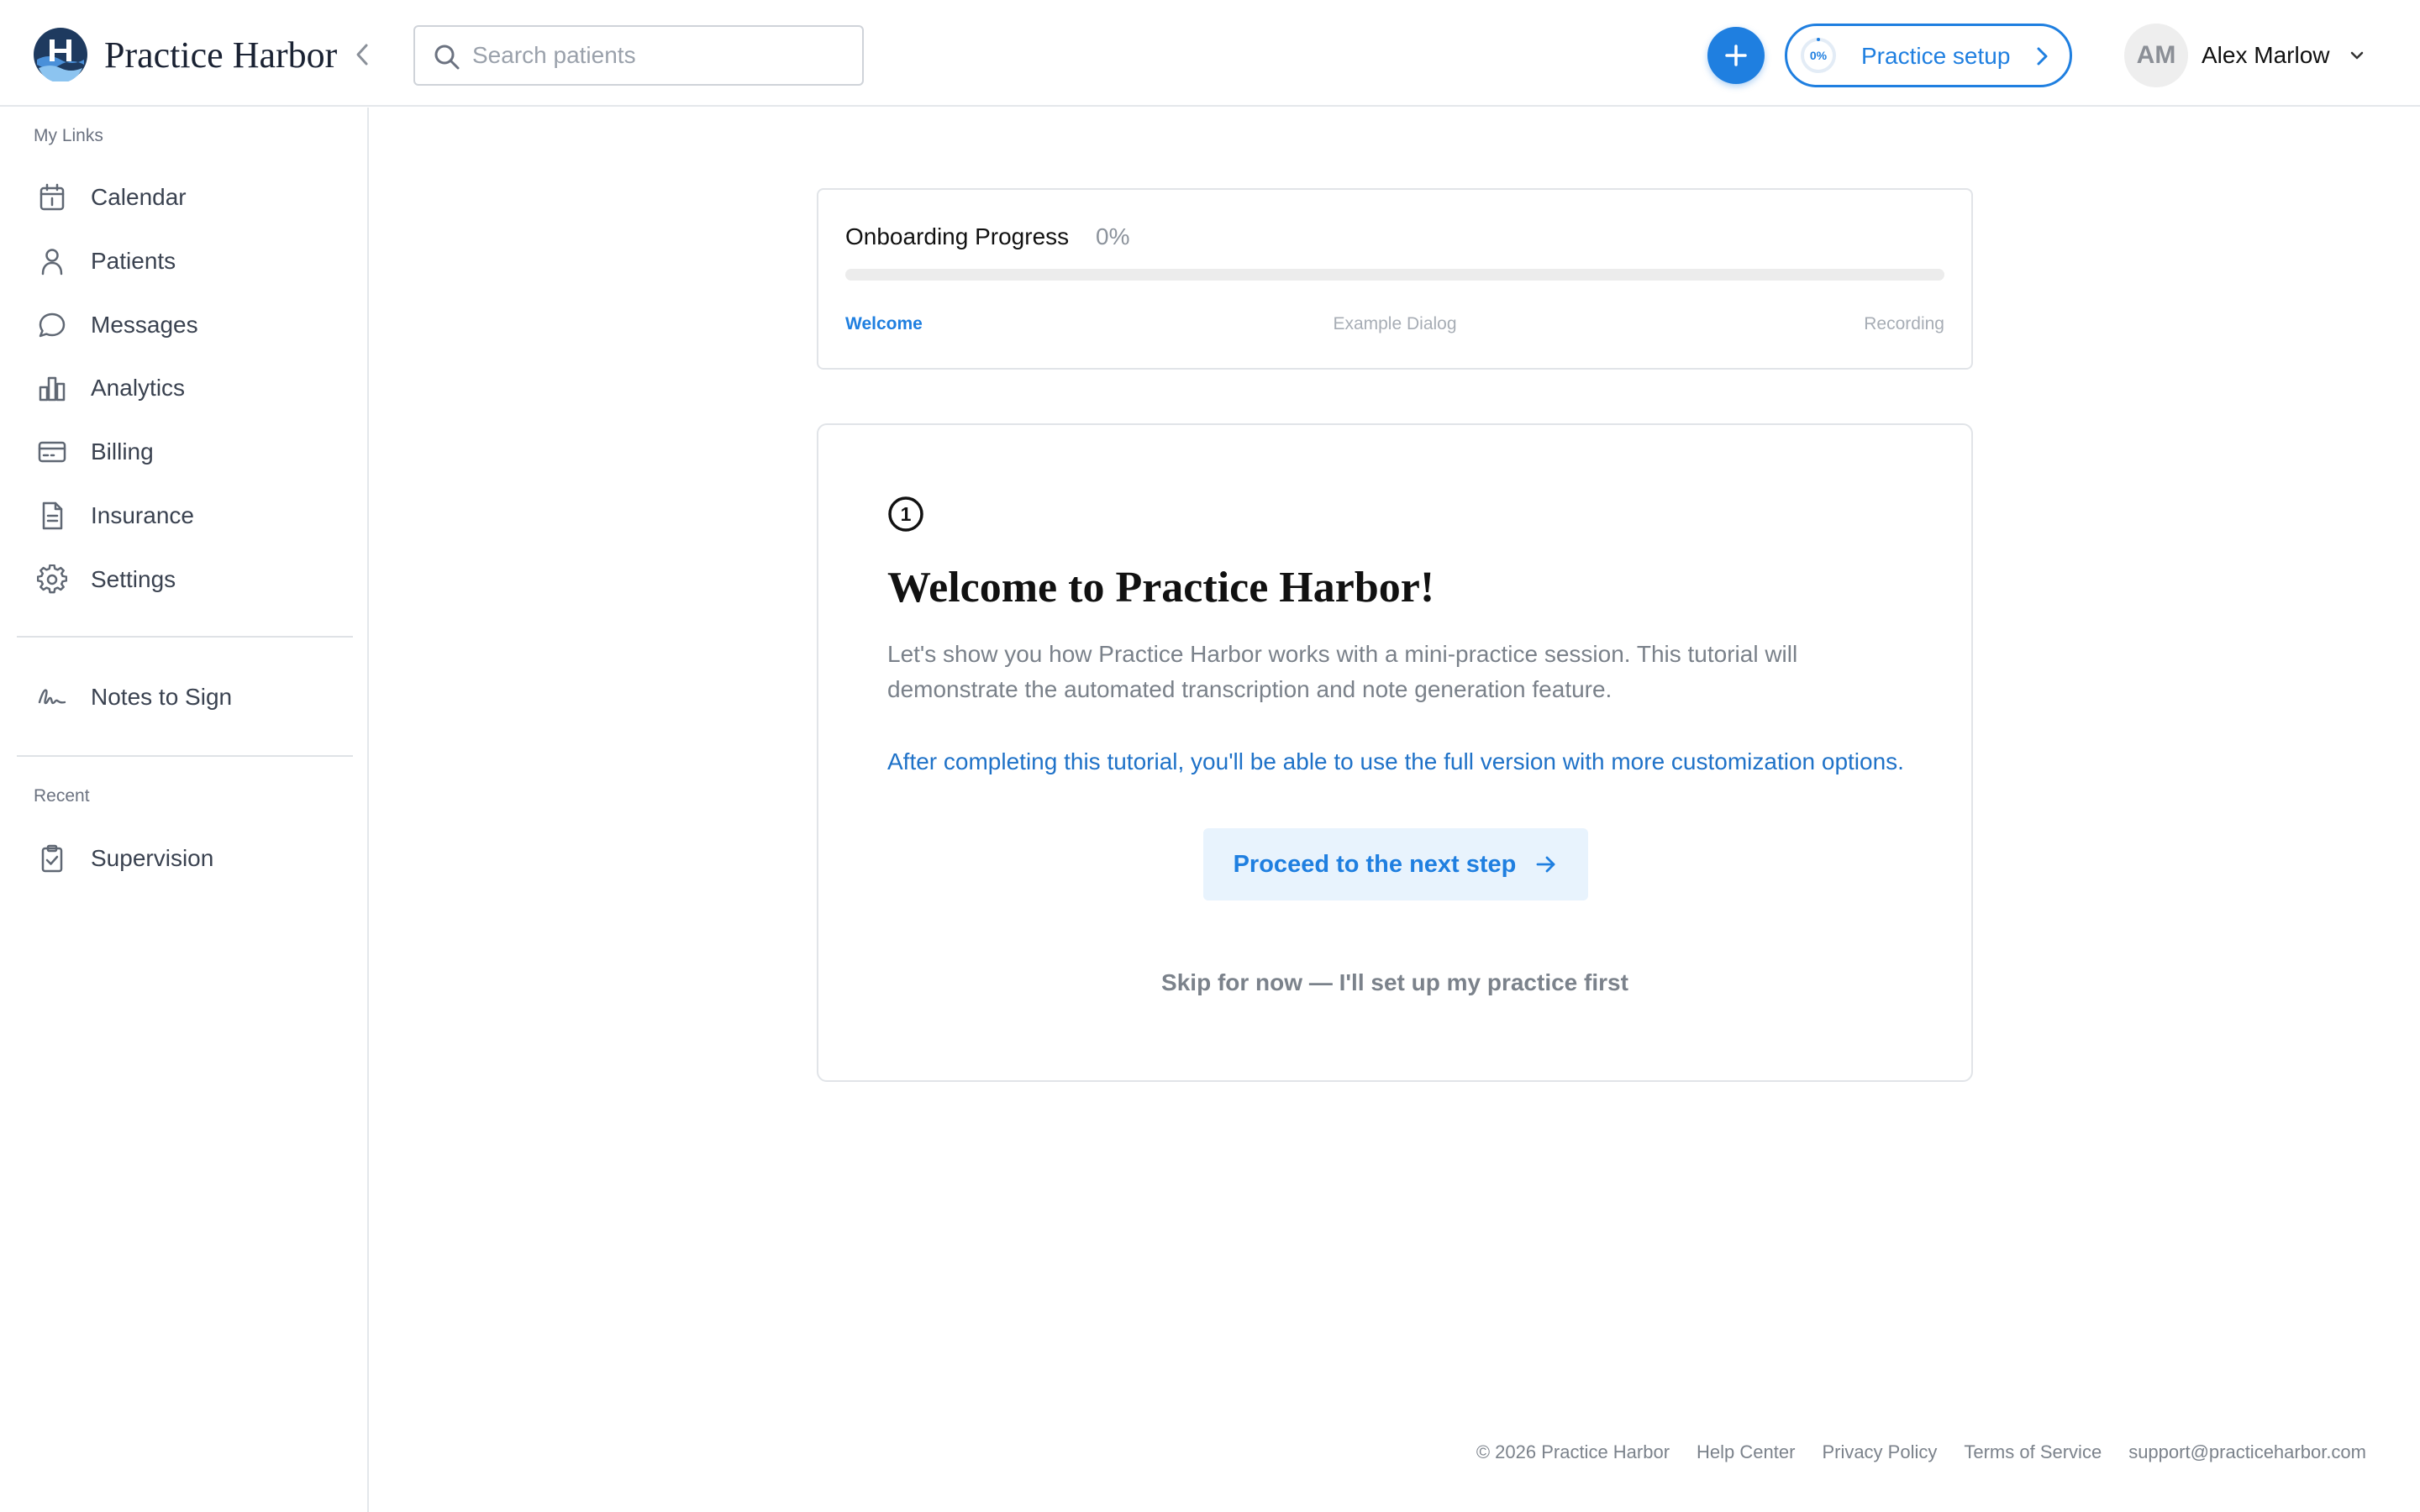 The height and width of the screenshot is (1512, 2420). What do you see at coordinates (1161, 588) in the screenshot?
I see `welcome-title: Welcome to Practice Harbor!` at bounding box center [1161, 588].